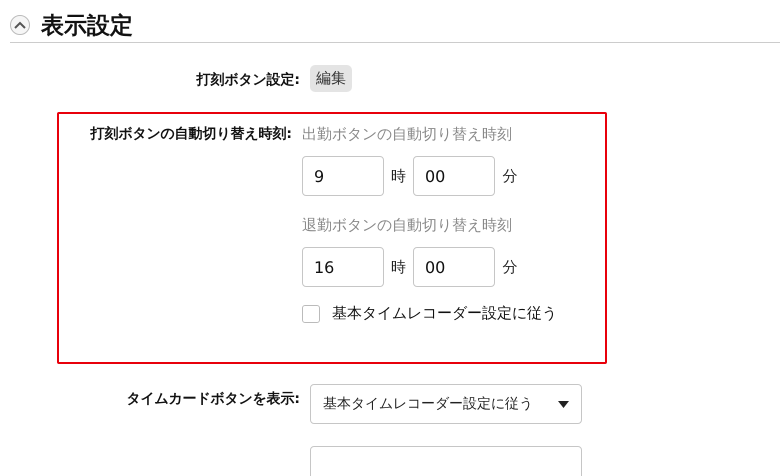 This screenshot has width=780, height=476. I want to click on field-caption: 出勤ボタンの自動切り替え時刻, so click(407, 135).